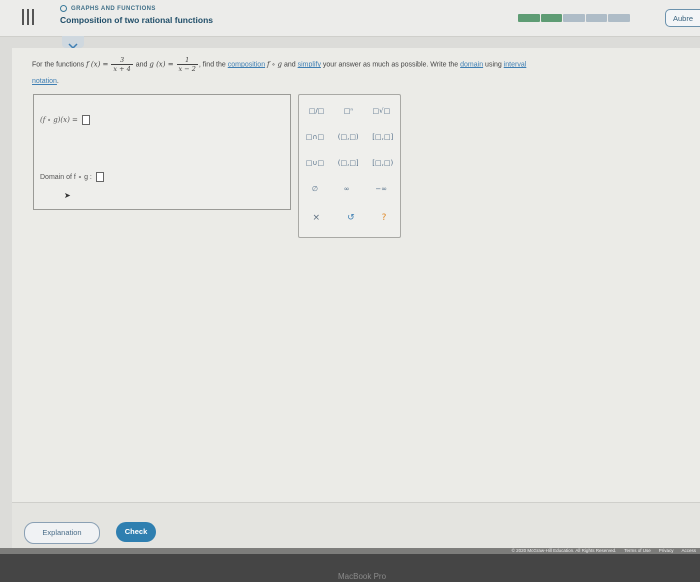 The image size is (700, 582). I want to click on g-label: g (x) =, so click(161, 64).